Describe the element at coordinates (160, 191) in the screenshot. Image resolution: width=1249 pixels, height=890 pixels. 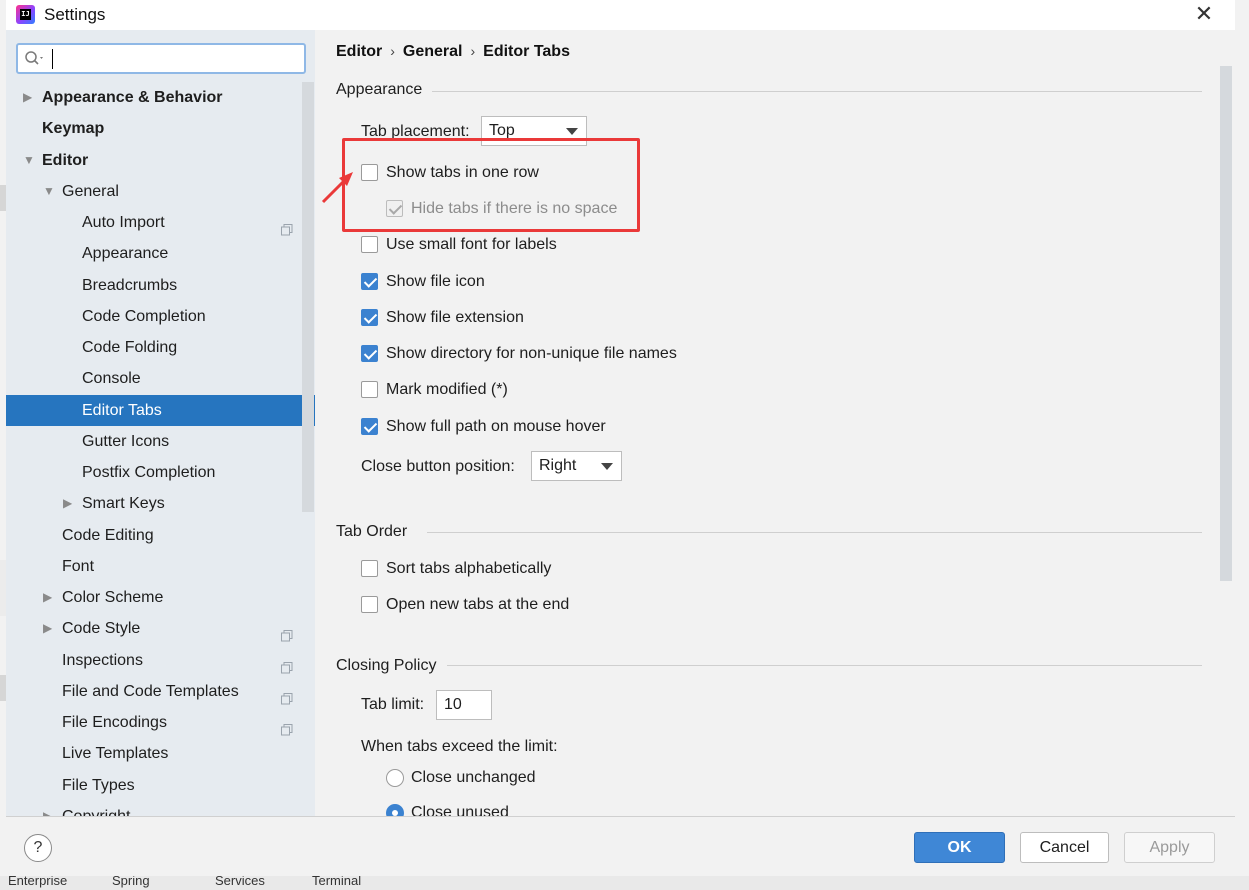
I see `sidebar-item-general: ▼ General` at that location.